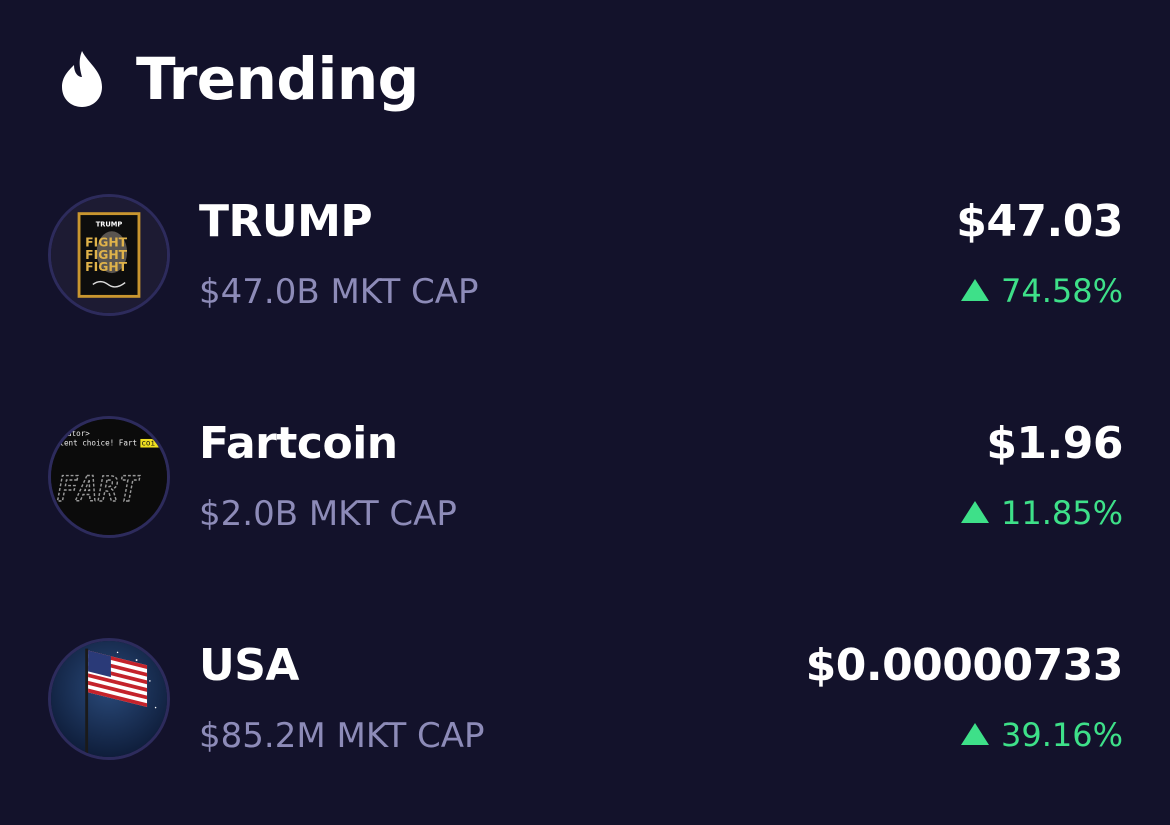 The width and height of the screenshot is (1170, 825). What do you see at coordinates (277, 79) in the screenshot?
I see `page-title: Trending` at bounding box center [277, 79].